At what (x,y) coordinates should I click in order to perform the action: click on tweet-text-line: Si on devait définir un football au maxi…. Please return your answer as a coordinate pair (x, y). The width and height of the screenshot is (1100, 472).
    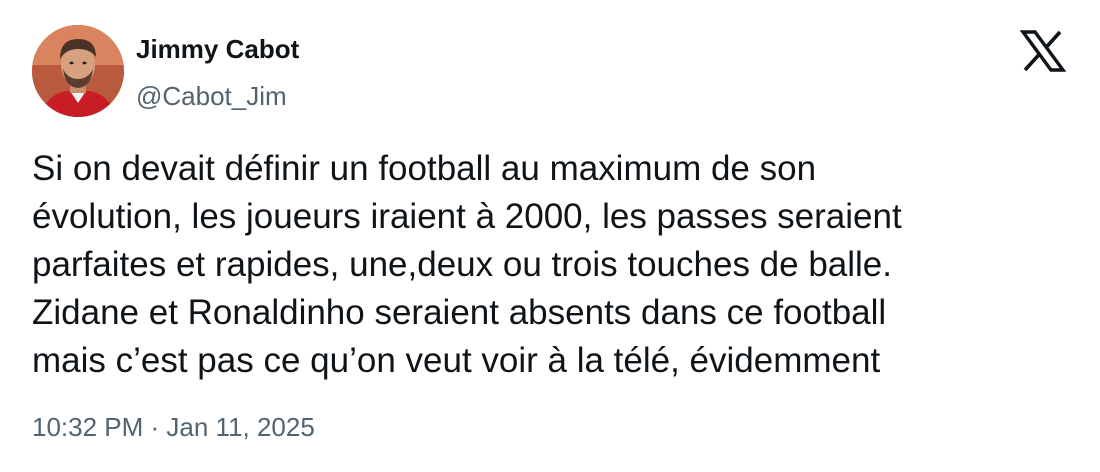
    Looking at the image, I should click on (424, 168).